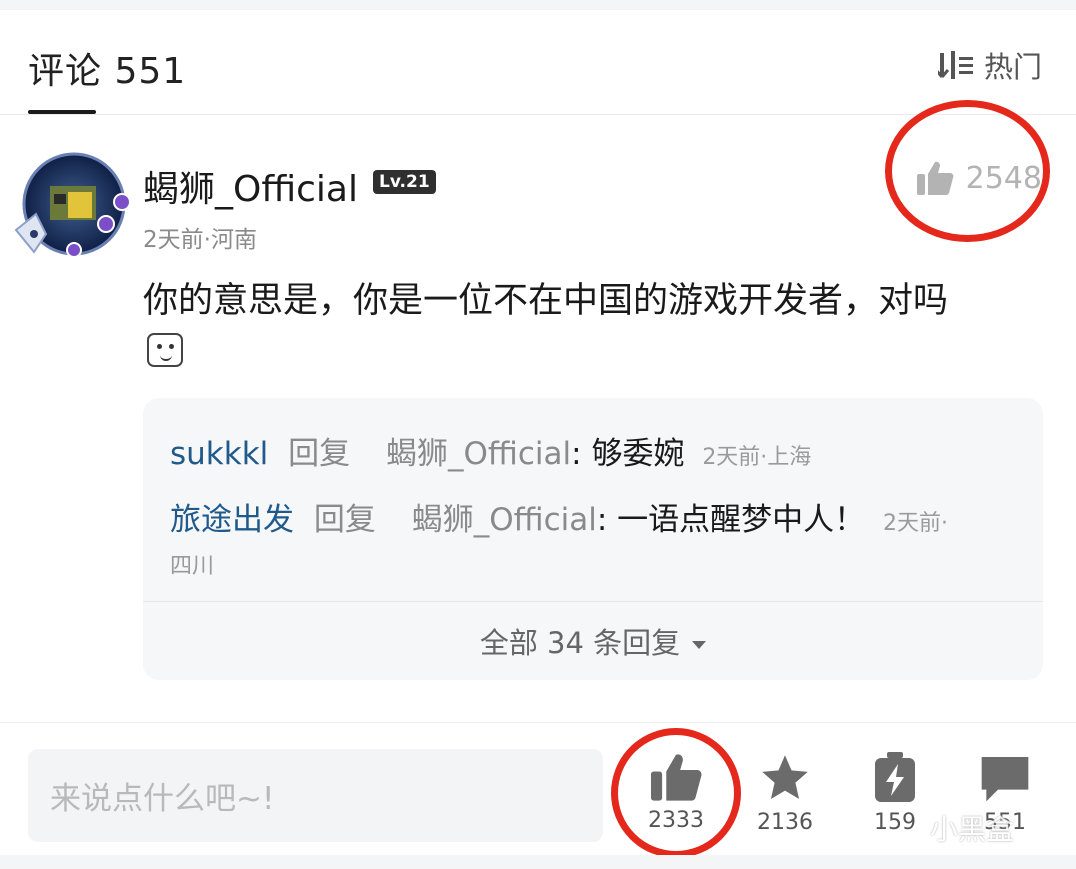 This screenshot has height=869, width=1076. What do you see at coordinates (200, 240) in the screenshot?
I see `comment-meta: 2天前·河南` at bounding box center [200, 240].